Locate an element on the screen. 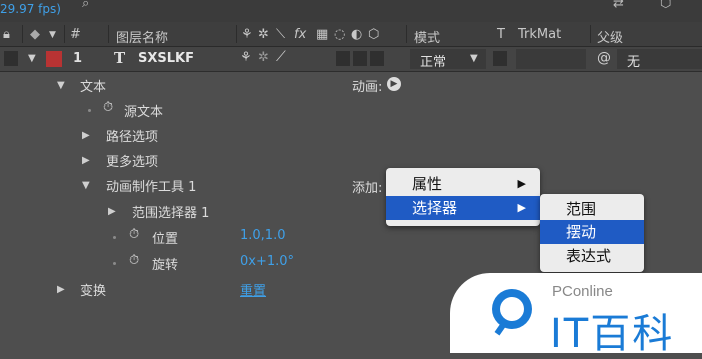  text-group-row: ▼ 文本 动画: ▶ is located at coordinates (351, 84).